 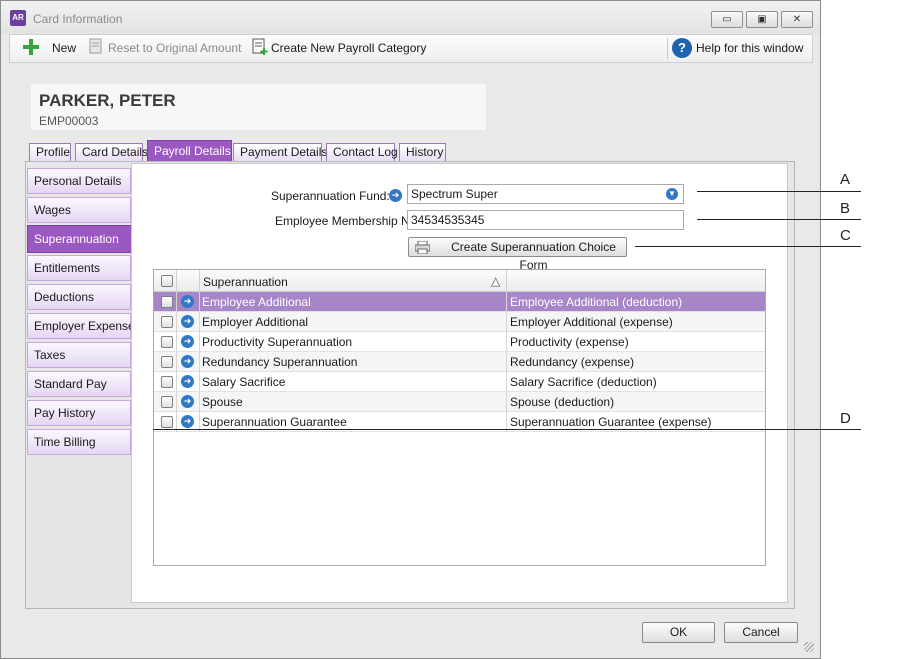 What do you see at coordinates (256, 302) in the screenshot?
I see `row-superannuation-name: Employee Additional` at bounding box center [256, 302].